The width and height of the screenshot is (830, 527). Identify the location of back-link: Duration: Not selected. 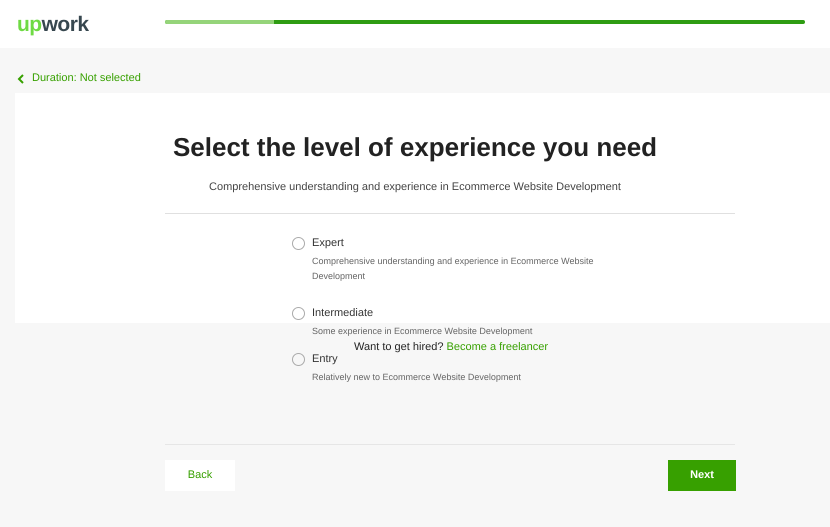
(423, 70).